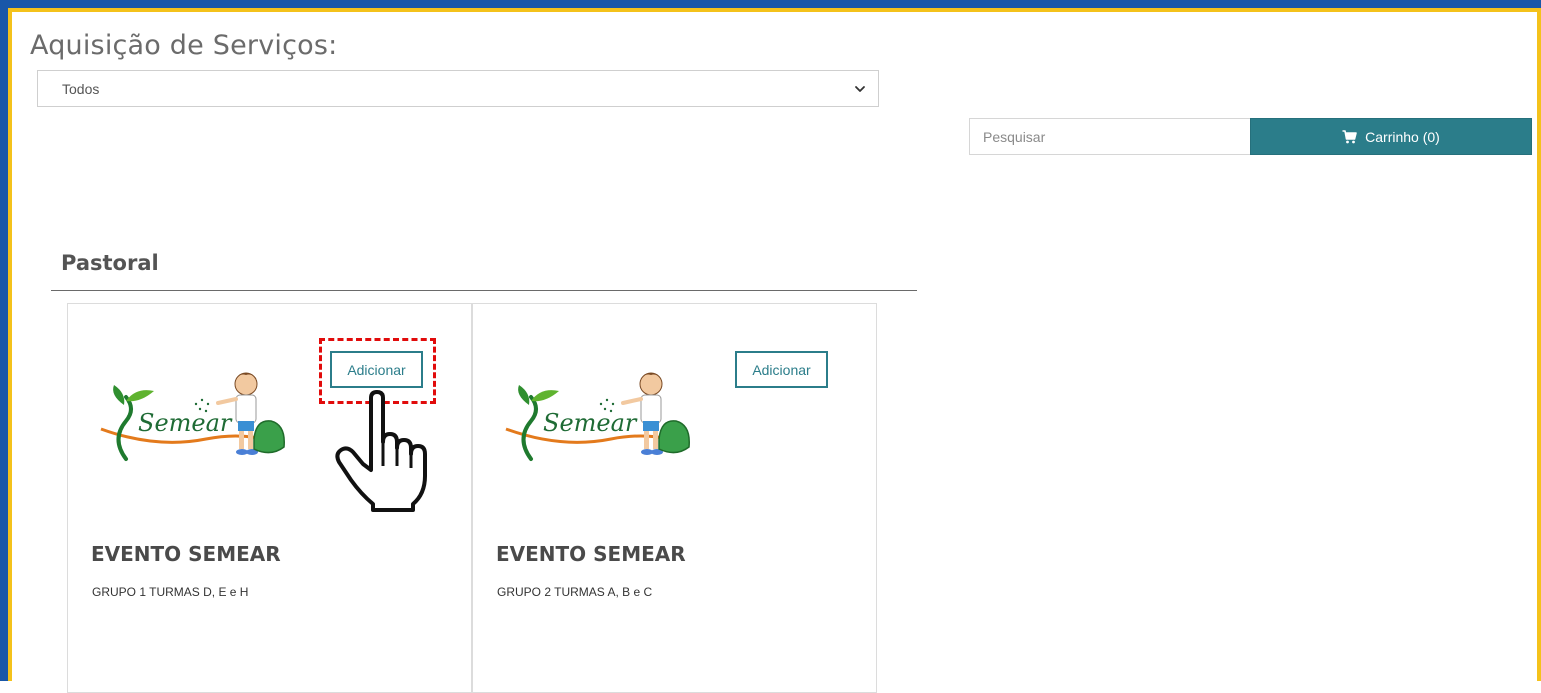 Image resolution: width=1541 pixels, height=693 pixels. What do you see at coordinates (1402, 136) in the screenshot?
I see `cart-button-label: Carrinho (0)` at bounding box center [1402, 136].